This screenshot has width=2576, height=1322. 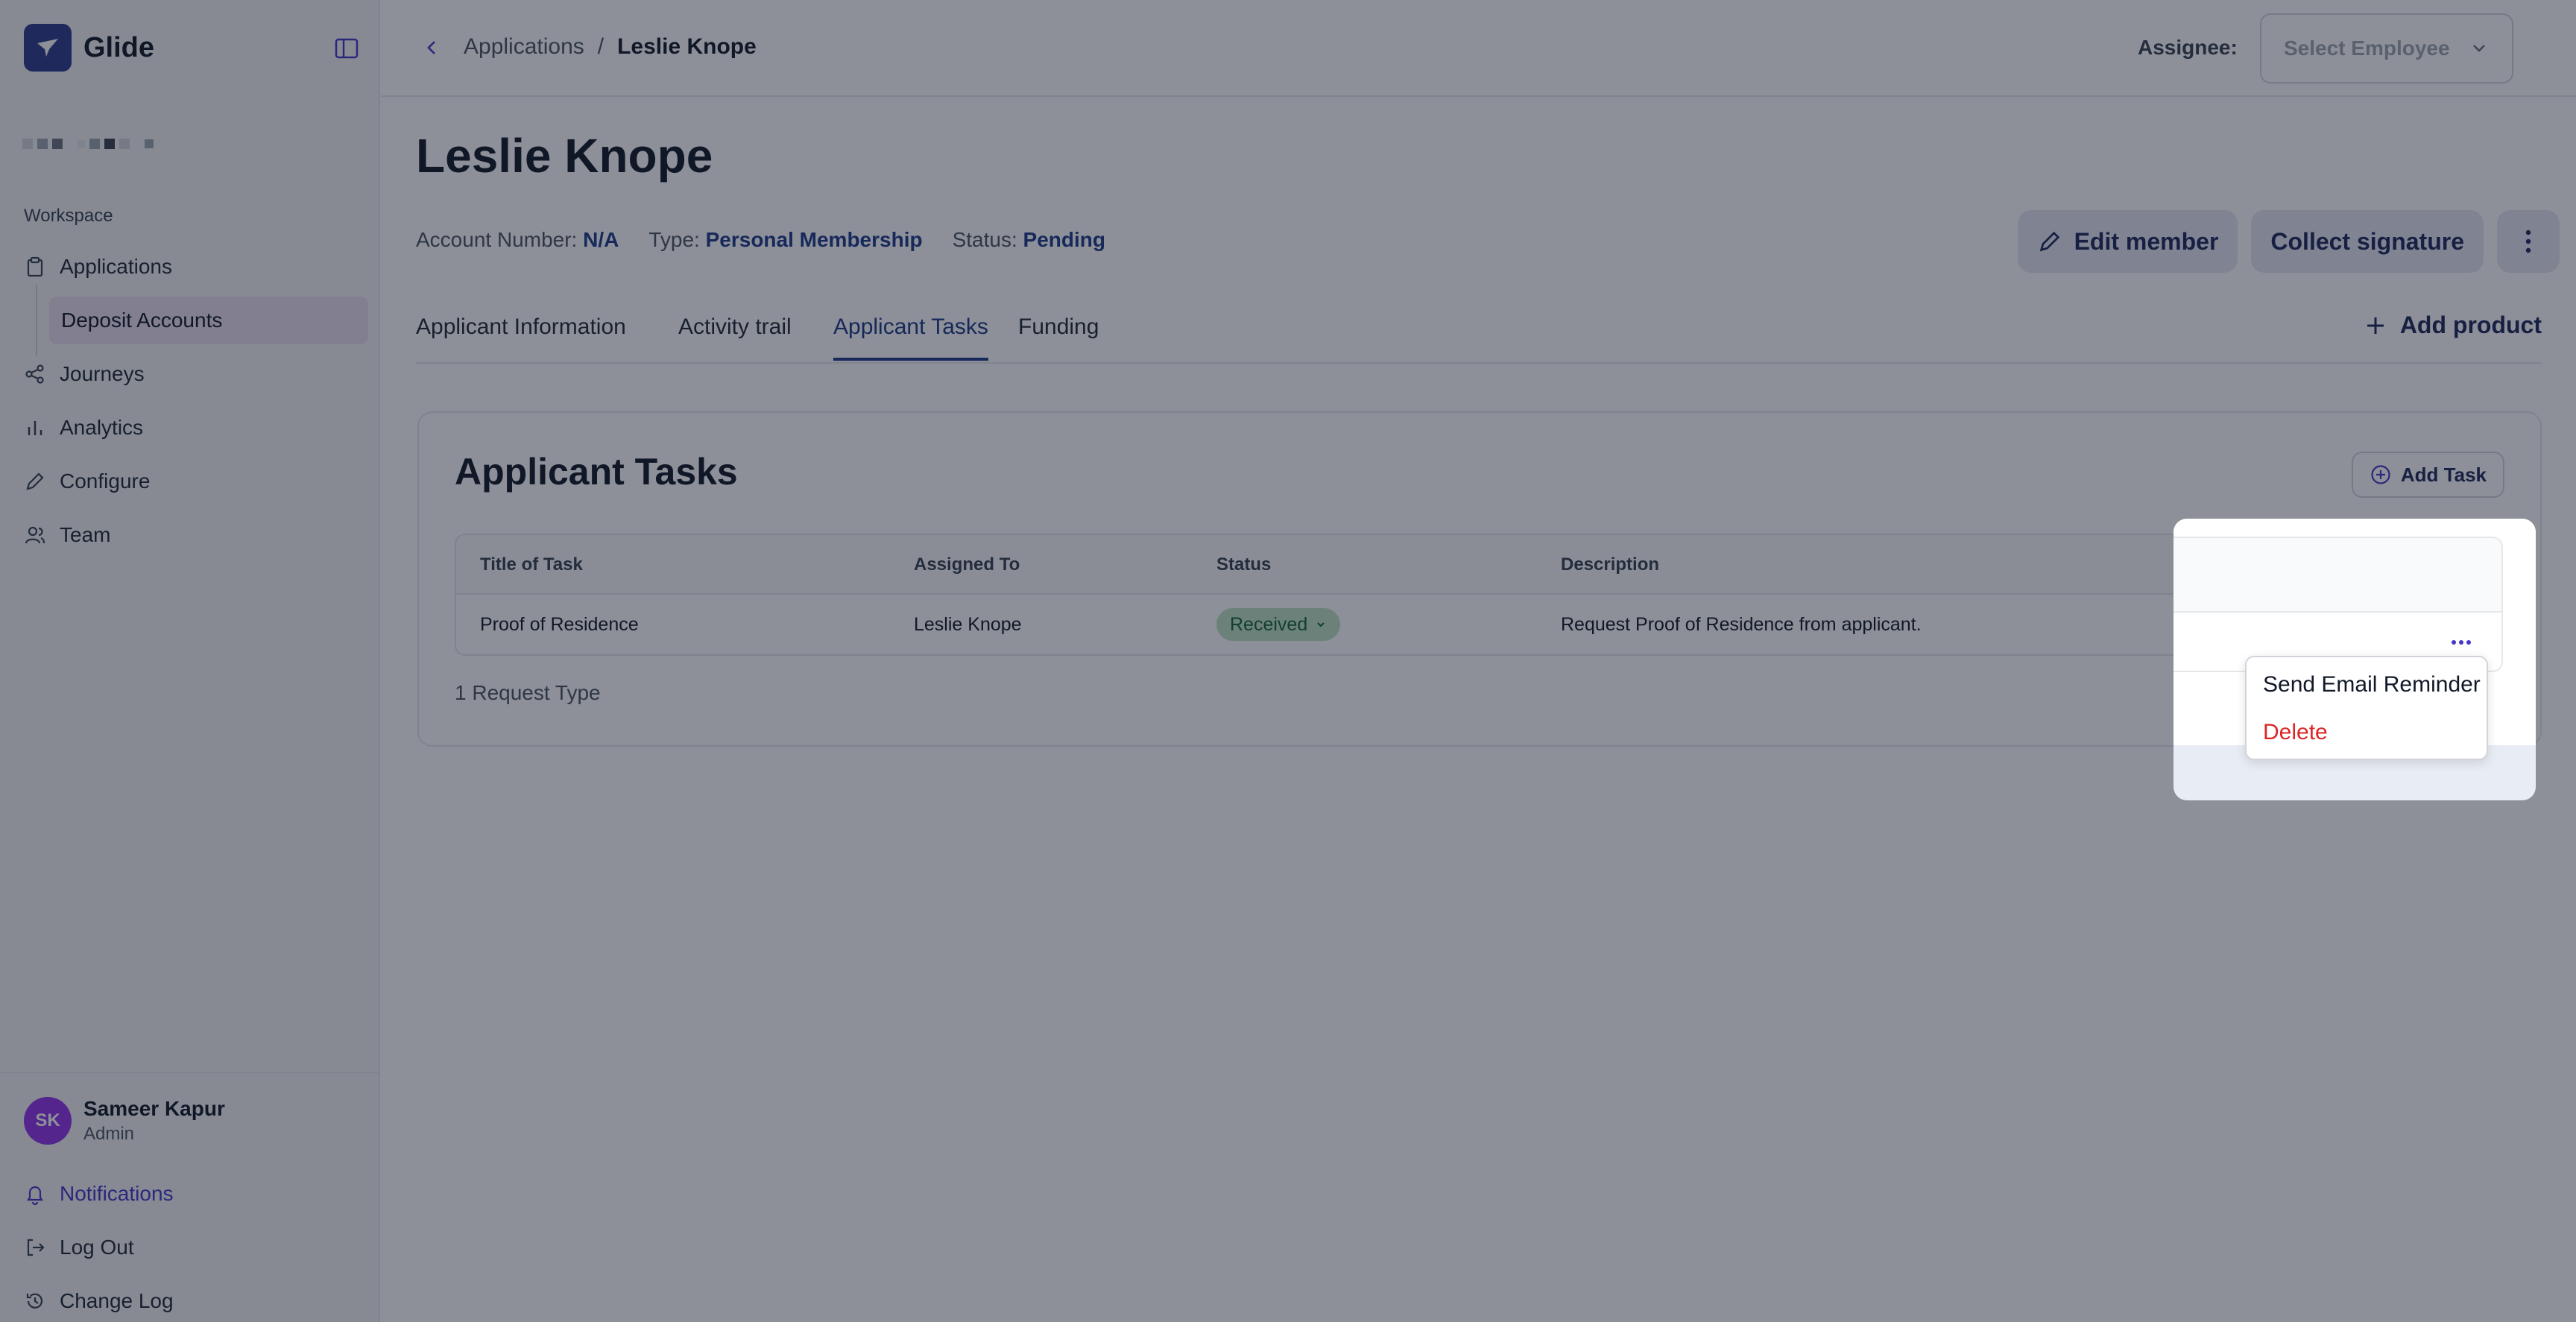 I want to click on add-product-button: Add product, so click(x=2453, y=325).